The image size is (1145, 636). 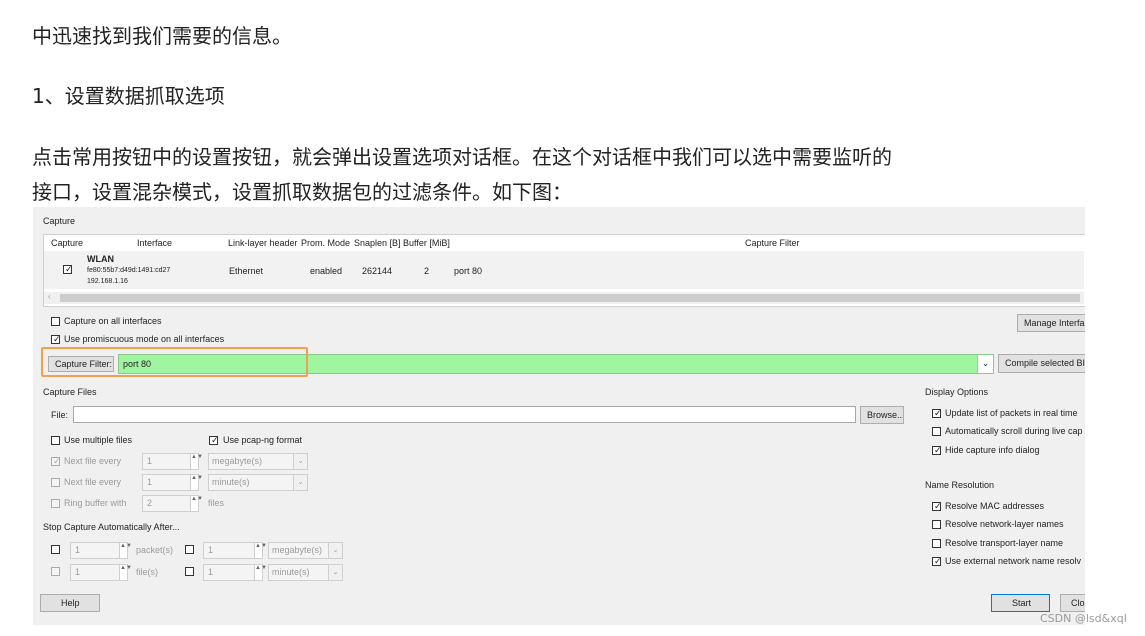 What do you see at coordinates (93, 461) in the screenshot?
I see `next-file-size-label: Next file every` at bounding box center [93, 461].